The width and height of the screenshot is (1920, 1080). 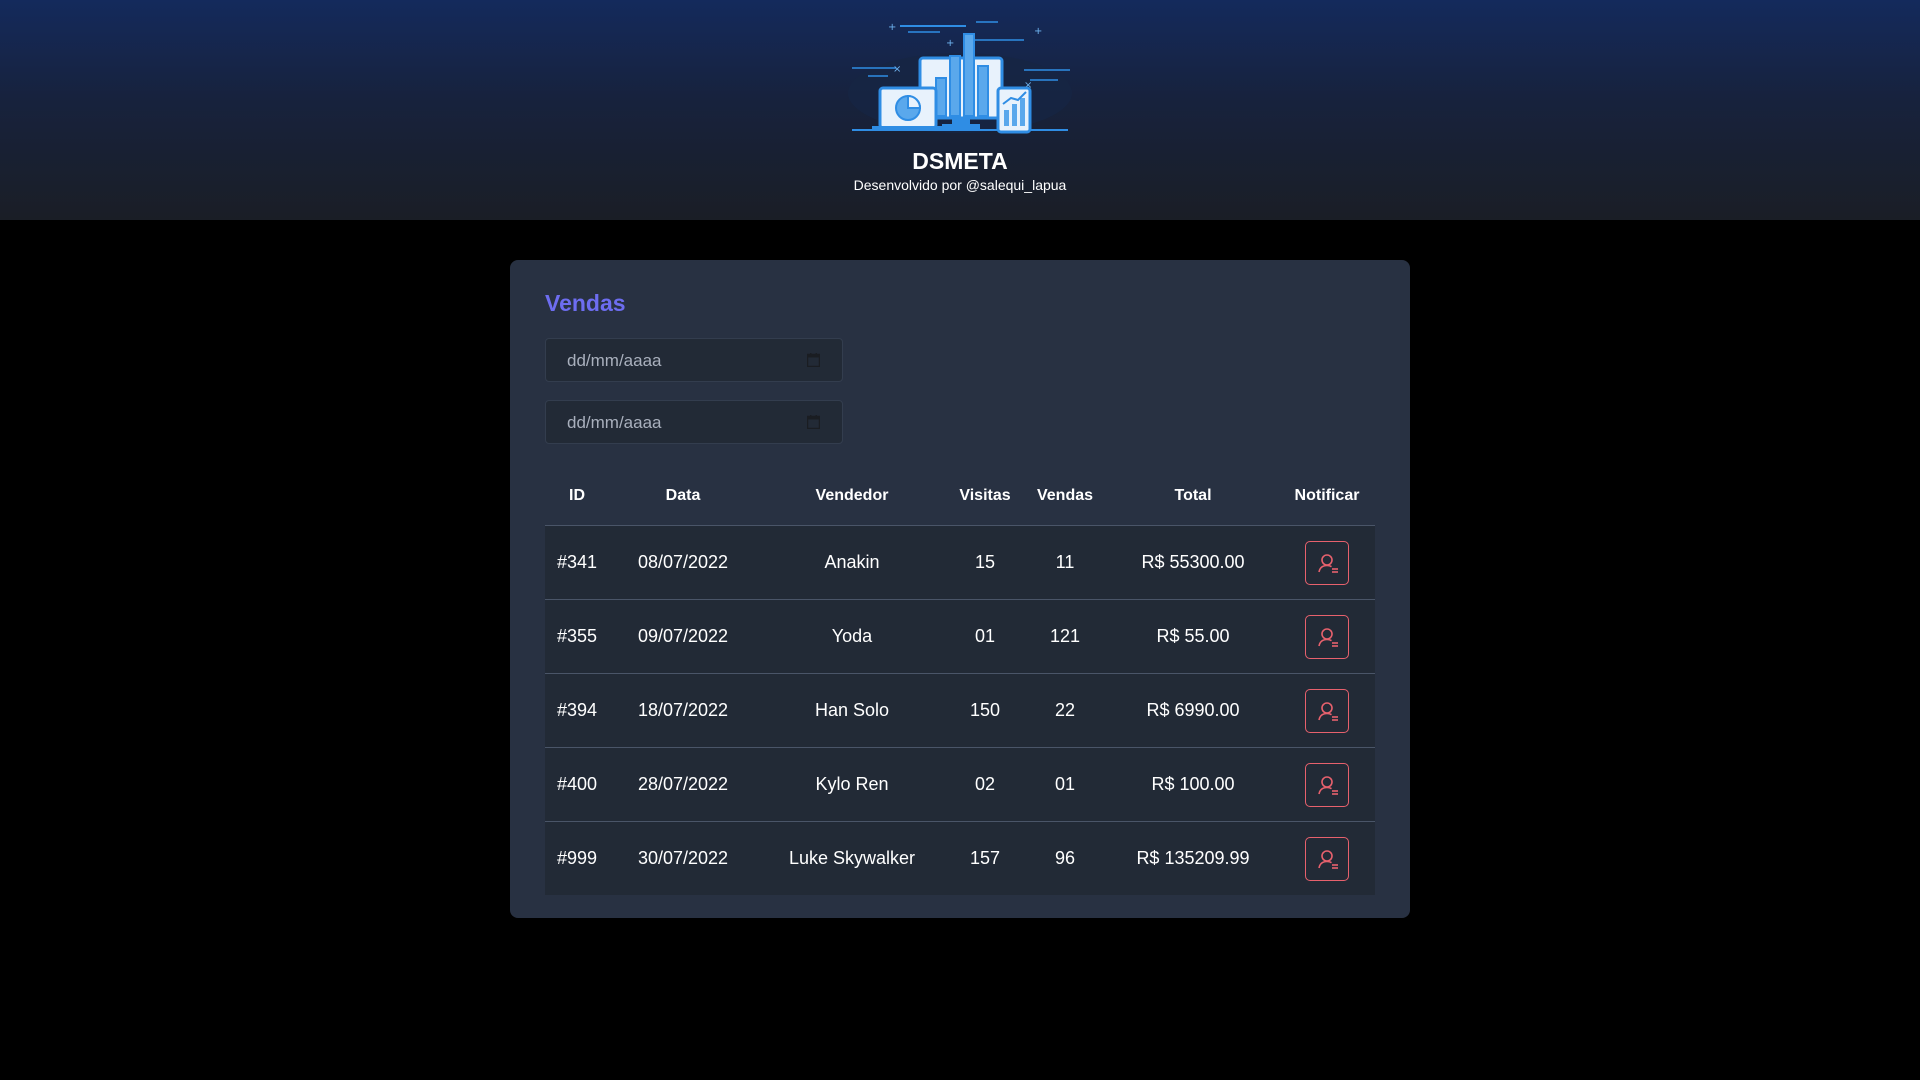 What do you see at coordinates (852, 858) in the screenshot?
I see `cell-seller: Luke Skywalker` at bounding box center [852, 858].